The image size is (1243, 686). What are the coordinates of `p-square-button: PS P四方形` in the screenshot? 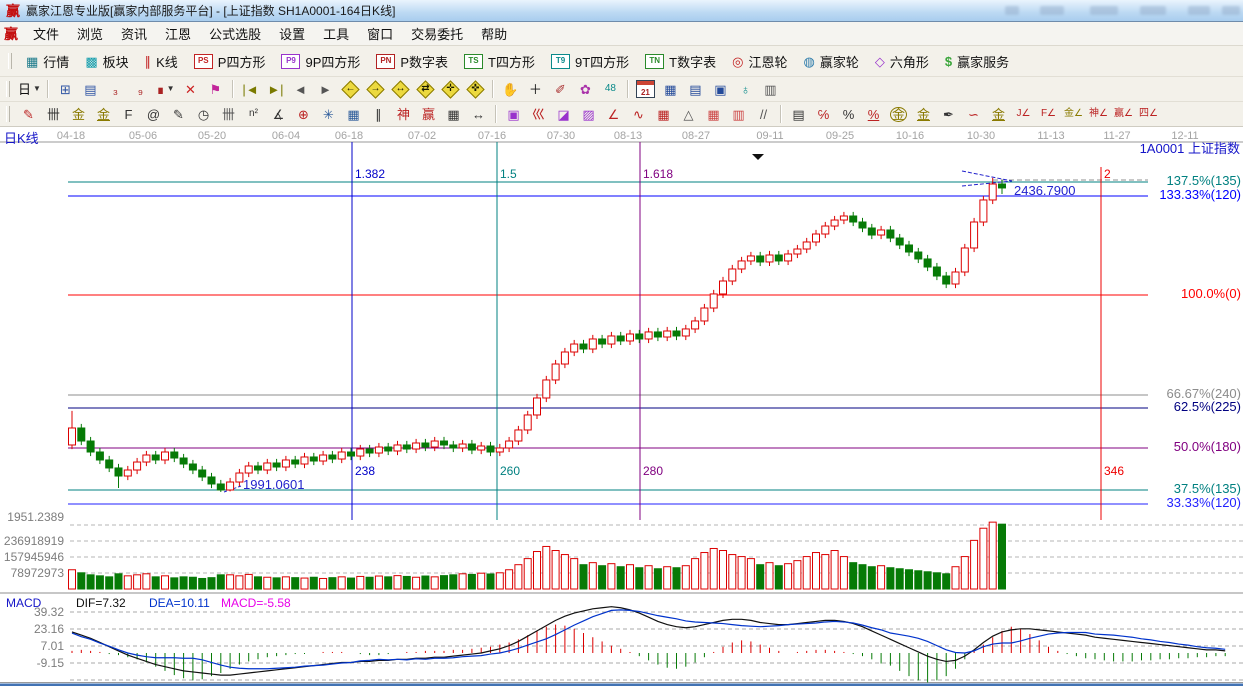 It's located at (230, 61).